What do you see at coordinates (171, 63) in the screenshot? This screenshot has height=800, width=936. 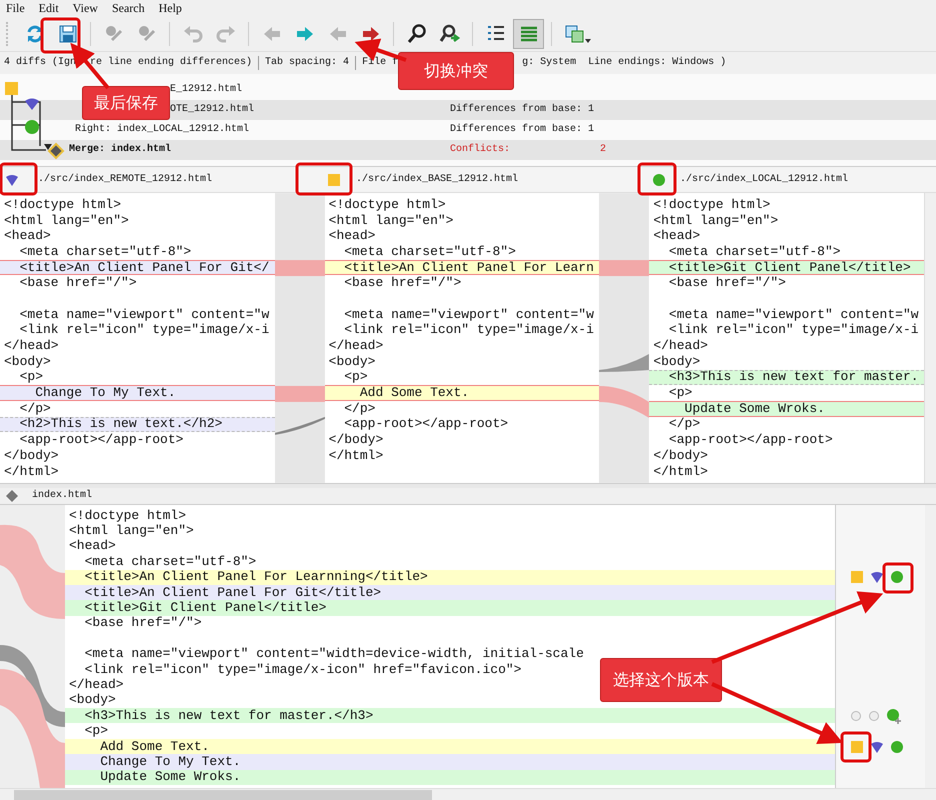 I see `status-text: re line ending differences)` at bounding box center [171, 63].